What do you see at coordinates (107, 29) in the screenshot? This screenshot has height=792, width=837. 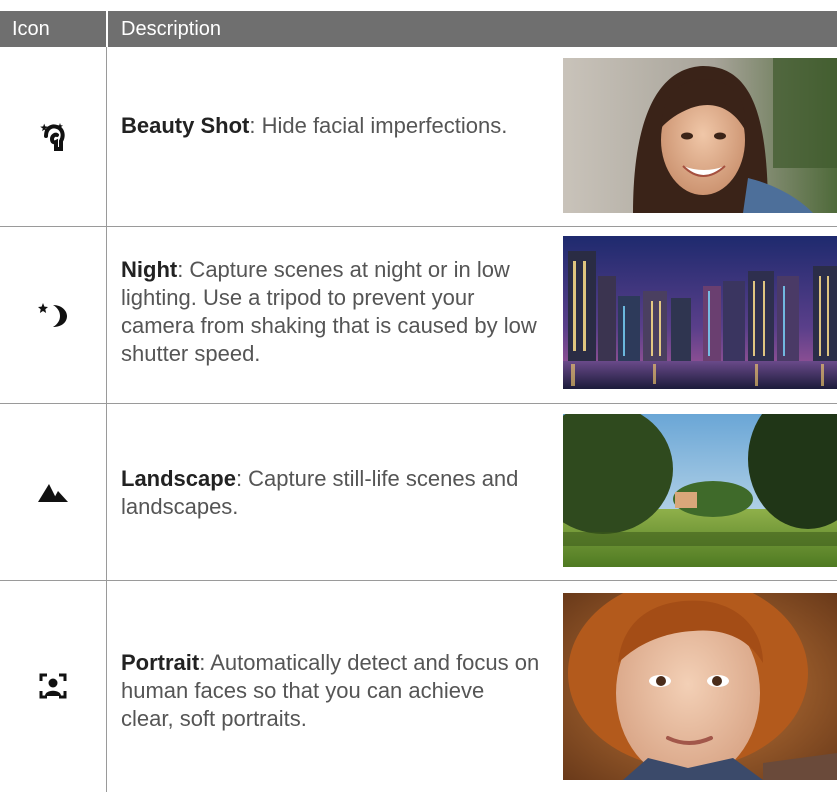 I see `header-separator` at bounding box center [107, 29].